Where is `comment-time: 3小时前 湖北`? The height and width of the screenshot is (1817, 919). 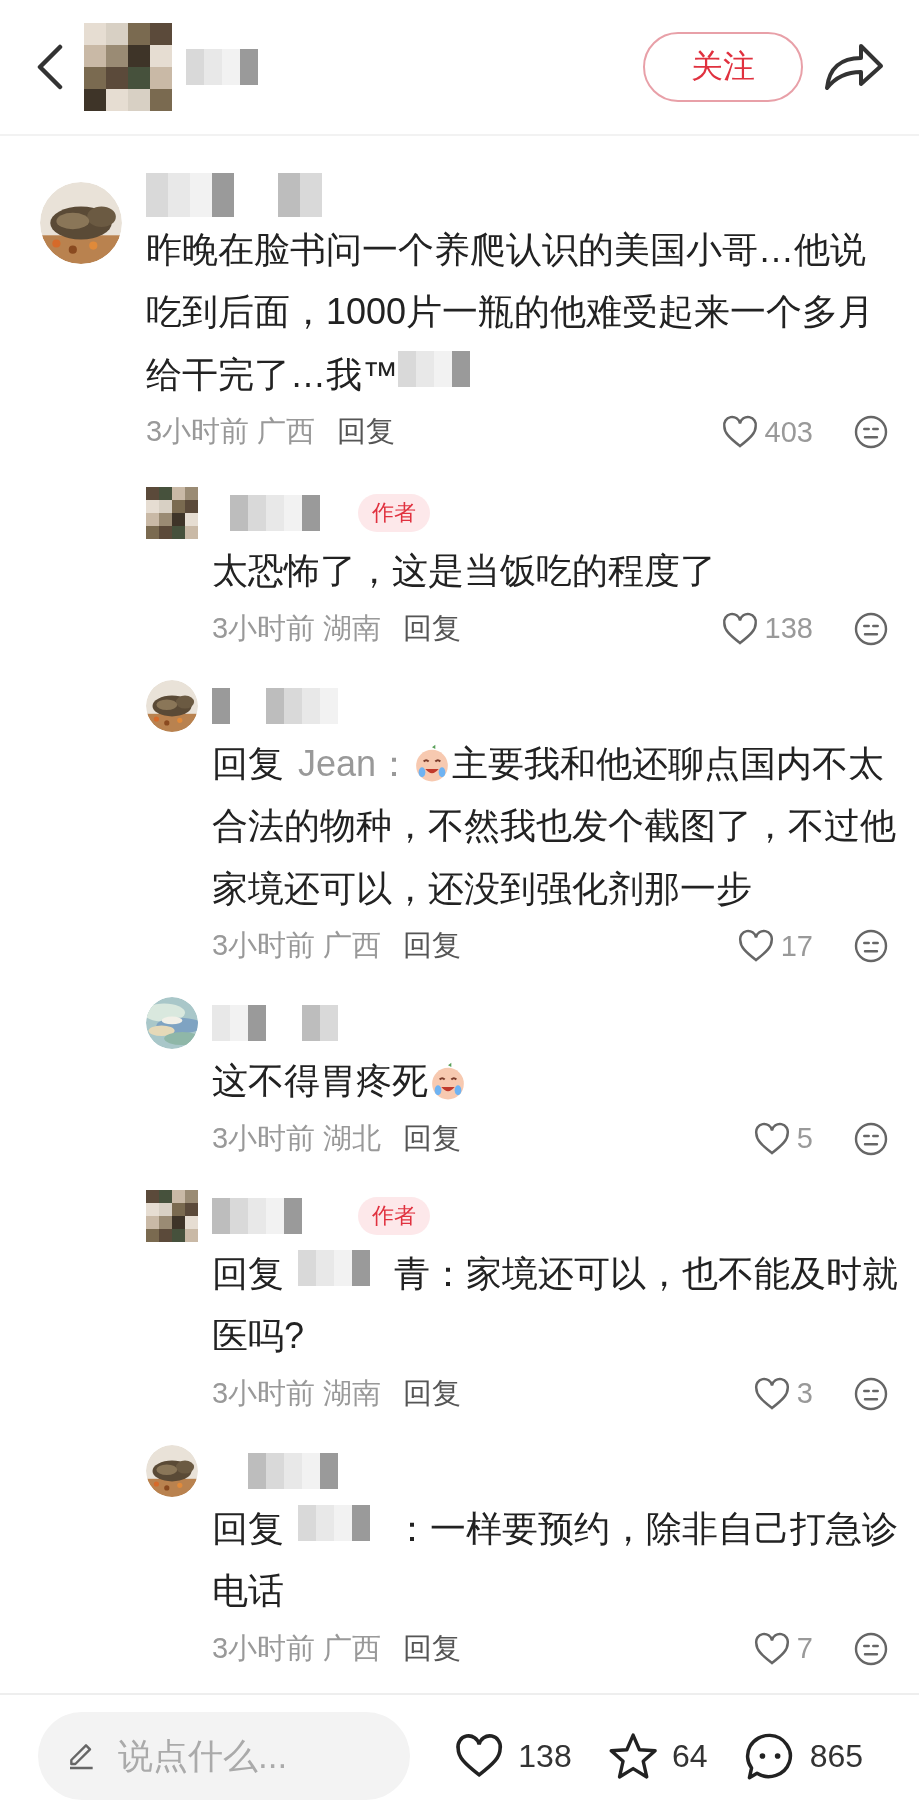 comment-time: 3小时前 湖北 is located at coordinates (297, 1138).